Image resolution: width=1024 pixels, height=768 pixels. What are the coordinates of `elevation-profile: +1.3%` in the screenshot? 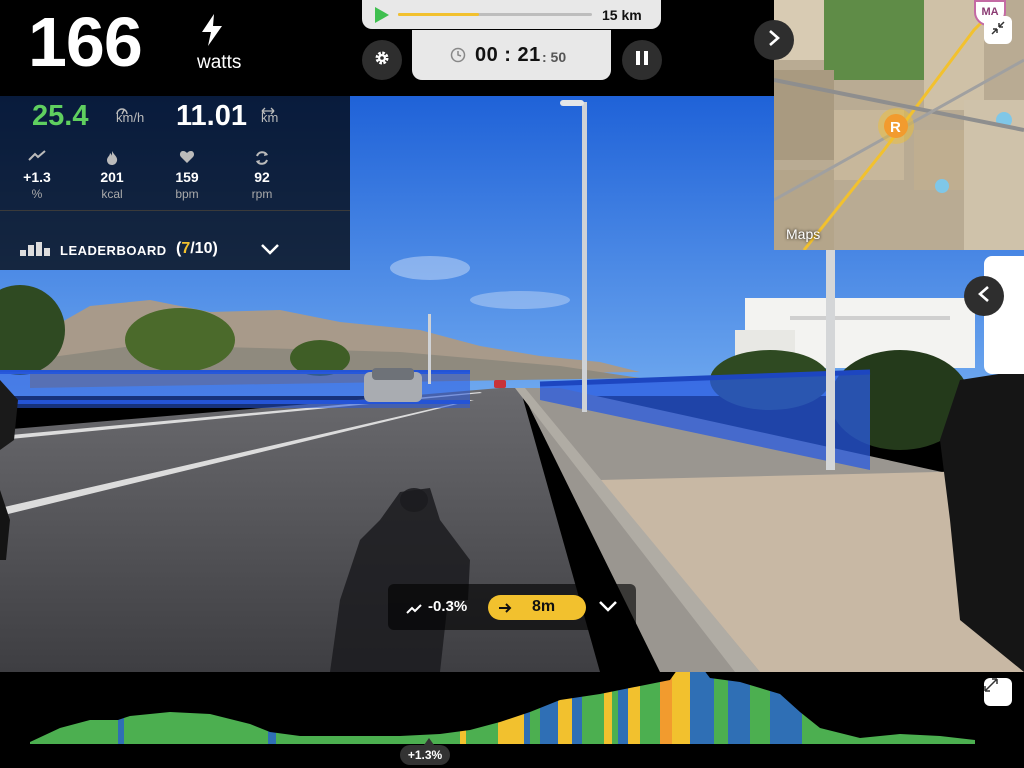 It's located at (512, 720).